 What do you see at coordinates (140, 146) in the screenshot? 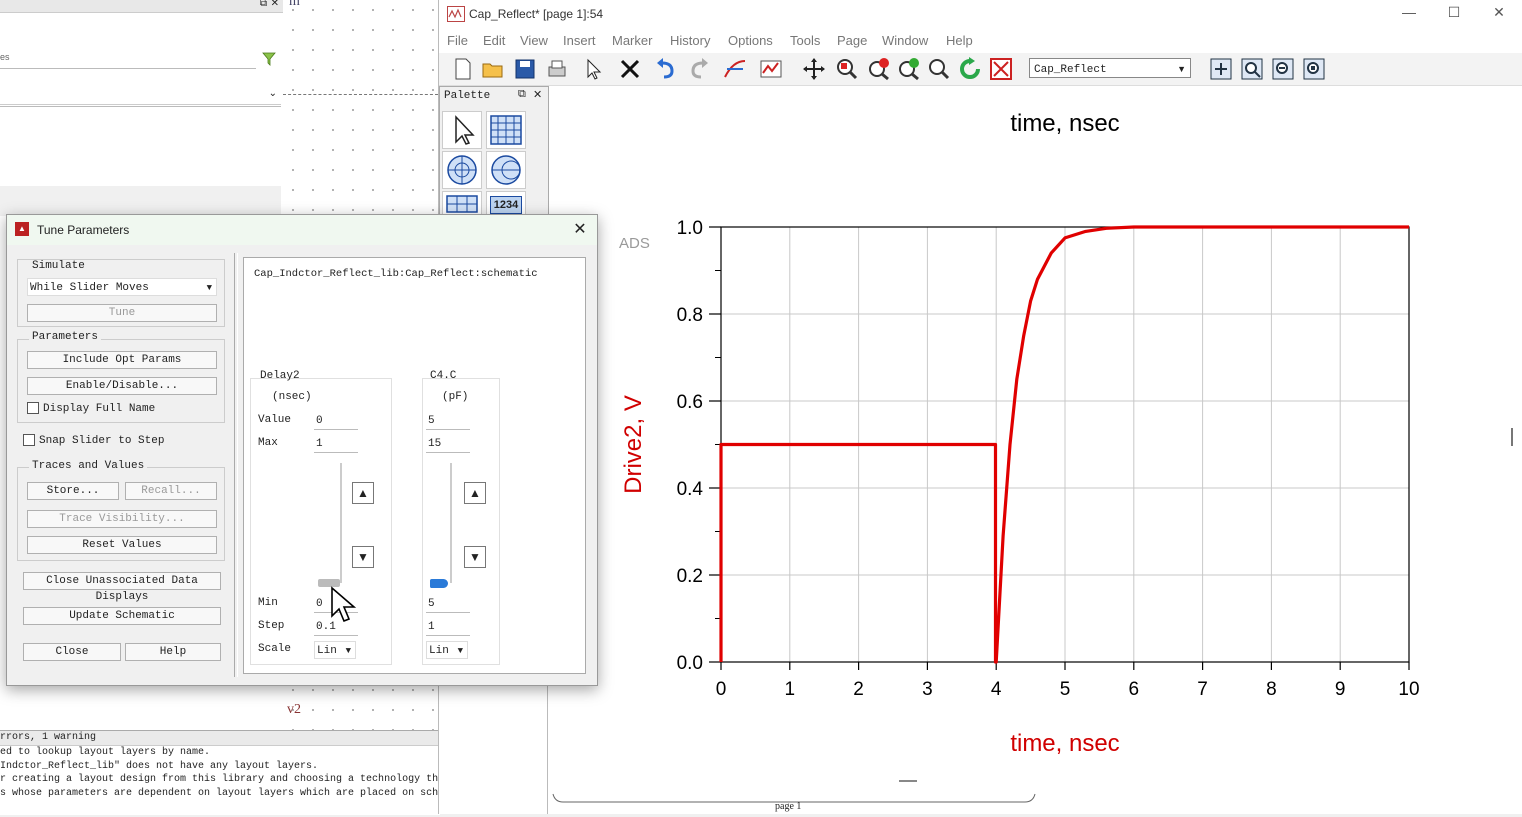
I see `library-list` at bounding box center [140, 146].